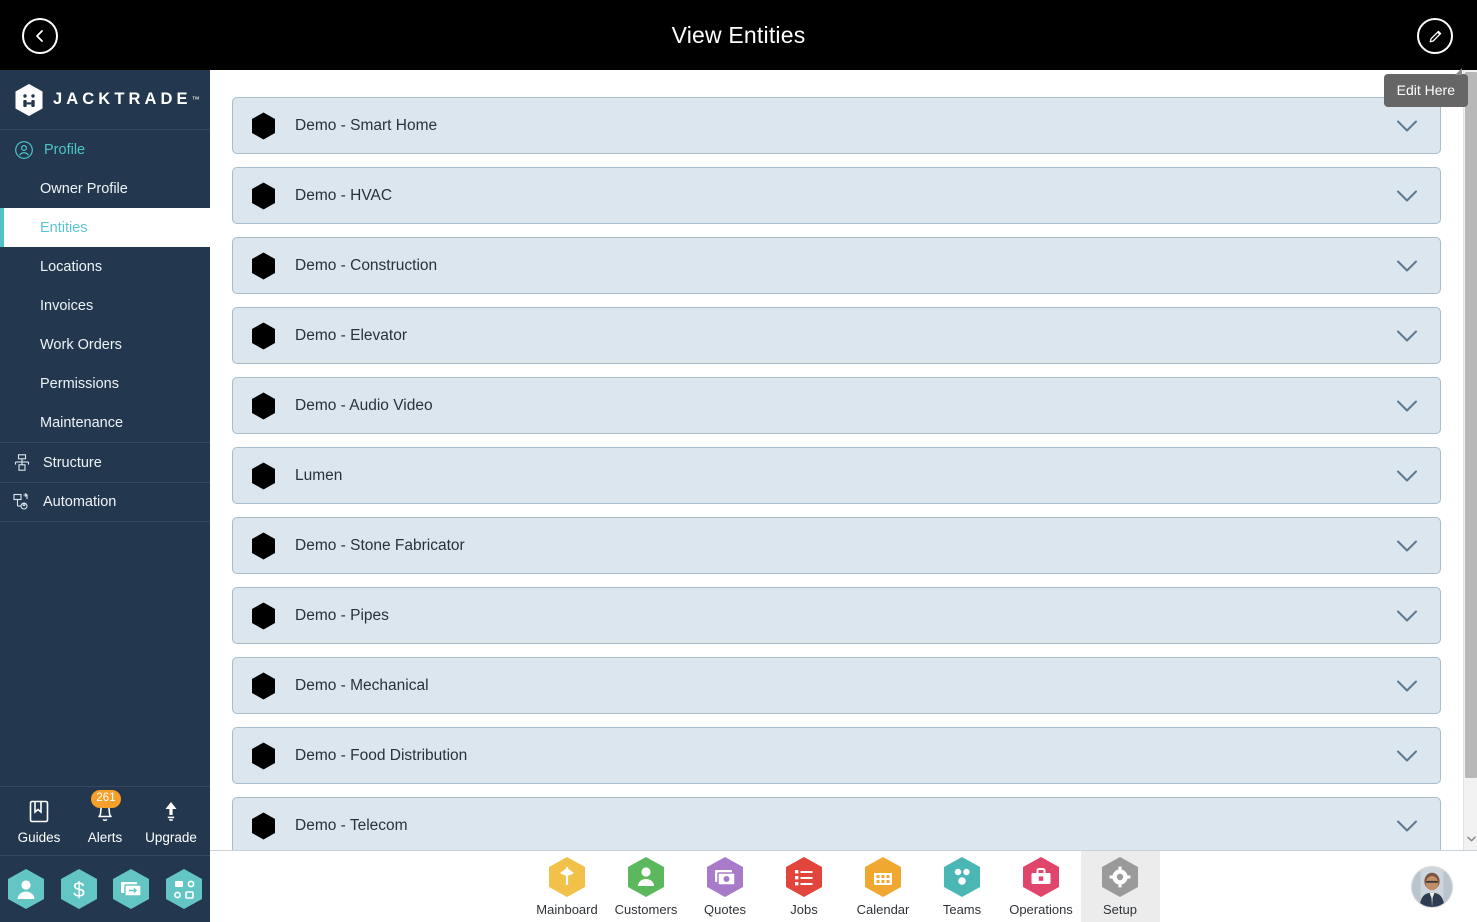  Describe the element at coordinates (883, 877) in the screenshot. I see `calendar-icon` at that location.